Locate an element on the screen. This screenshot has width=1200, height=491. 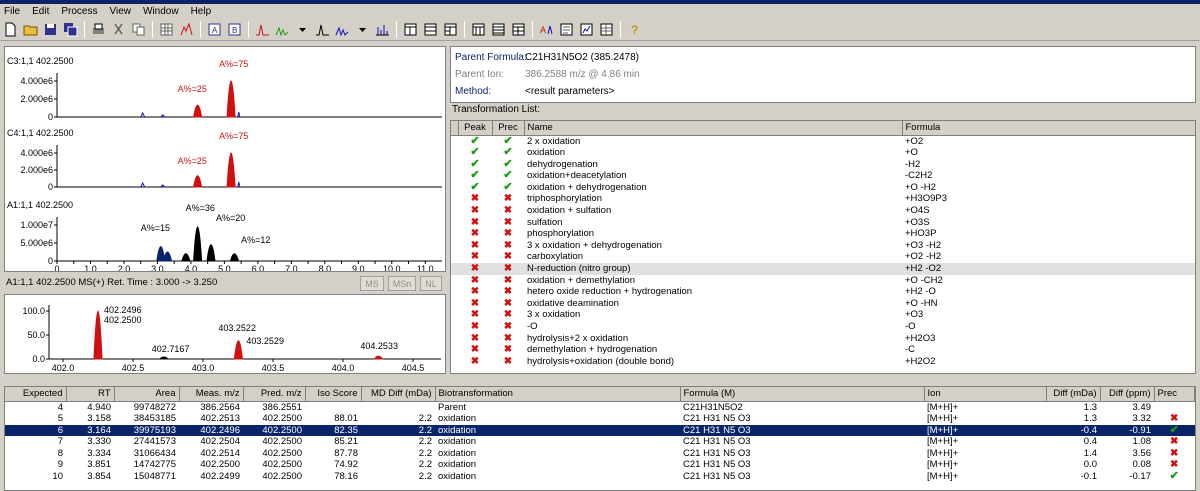
blue-peaks-icon is located at coordinates (342, 29).